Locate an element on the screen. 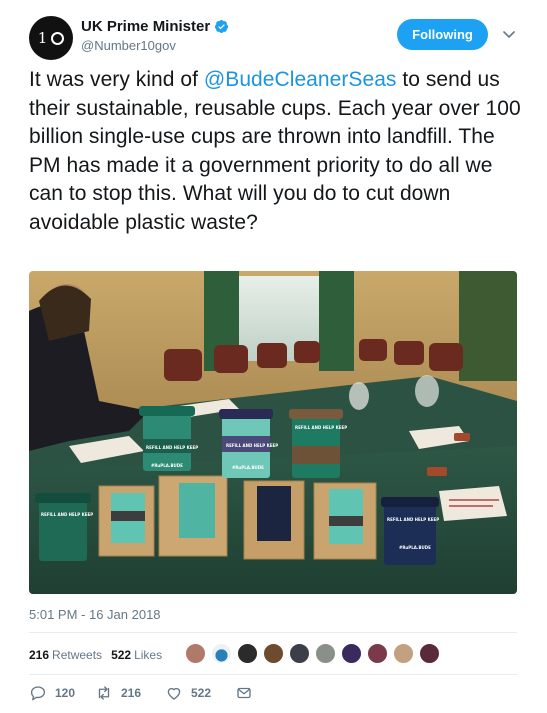 This screenshot has height=713, width=547. direct-message-button is located at coordinates (244, 693).